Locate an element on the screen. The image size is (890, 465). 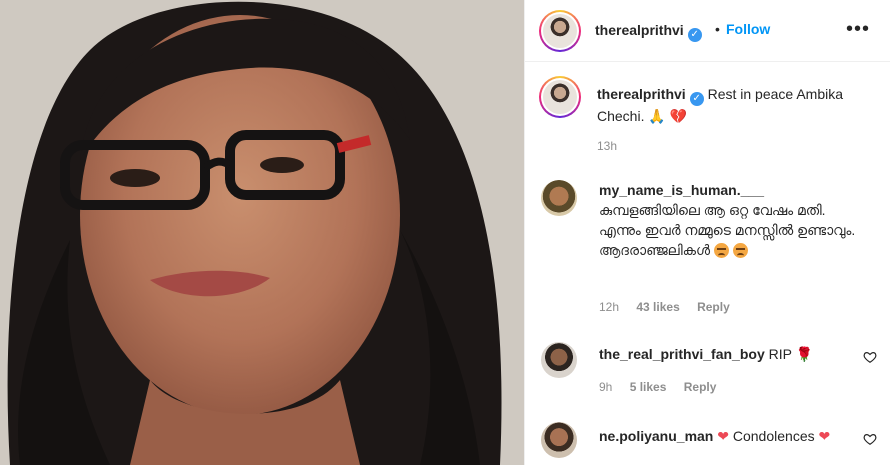
broken-heart-emoji-icon: 💔 is located at coordinates (678, 117).